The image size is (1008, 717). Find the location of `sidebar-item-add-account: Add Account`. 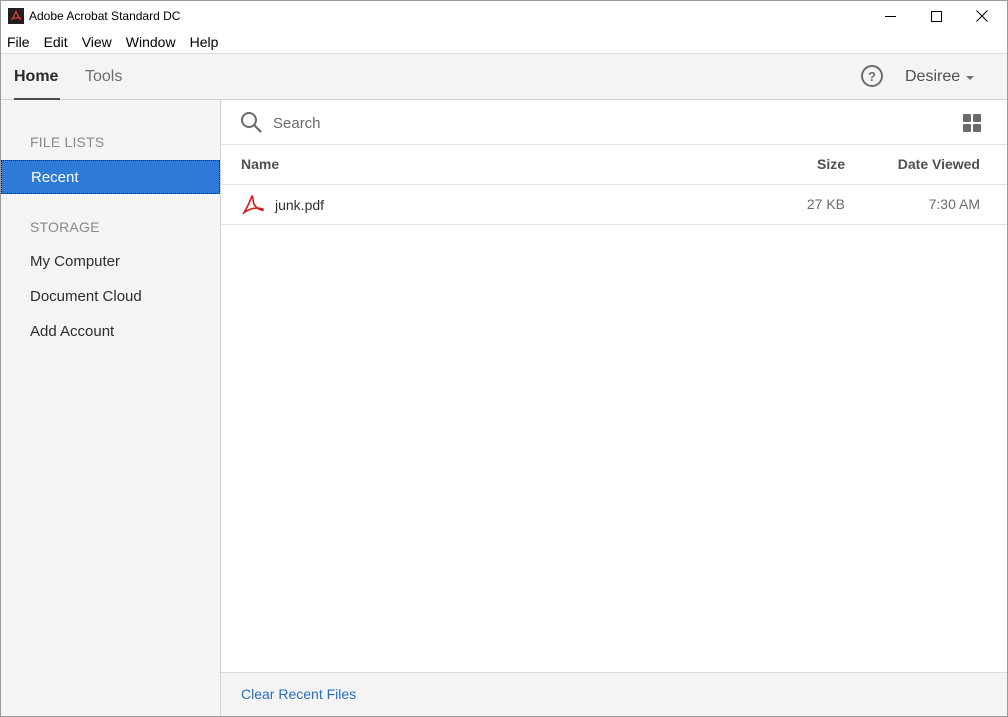

sidebar-item-add-account: Add Account is located at coordinates (110, 332).